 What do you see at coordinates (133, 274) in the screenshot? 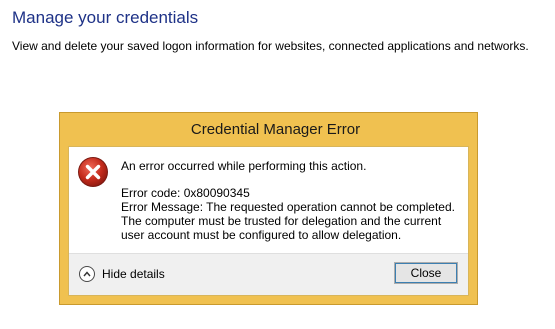
I see `hide-details-label: Hide details` at bounding box center [133, 274].